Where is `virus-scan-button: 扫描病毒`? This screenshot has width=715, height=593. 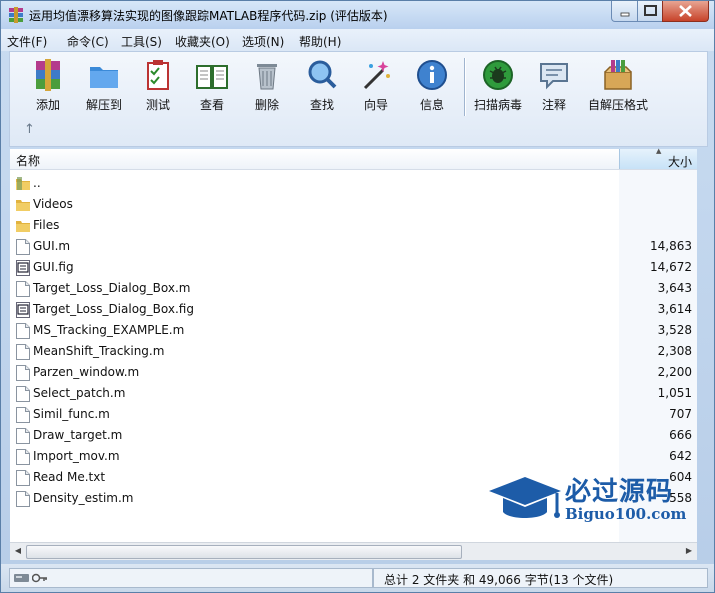 virus-scan-button: 扫描病毒 is located at coordinates (498, 86).